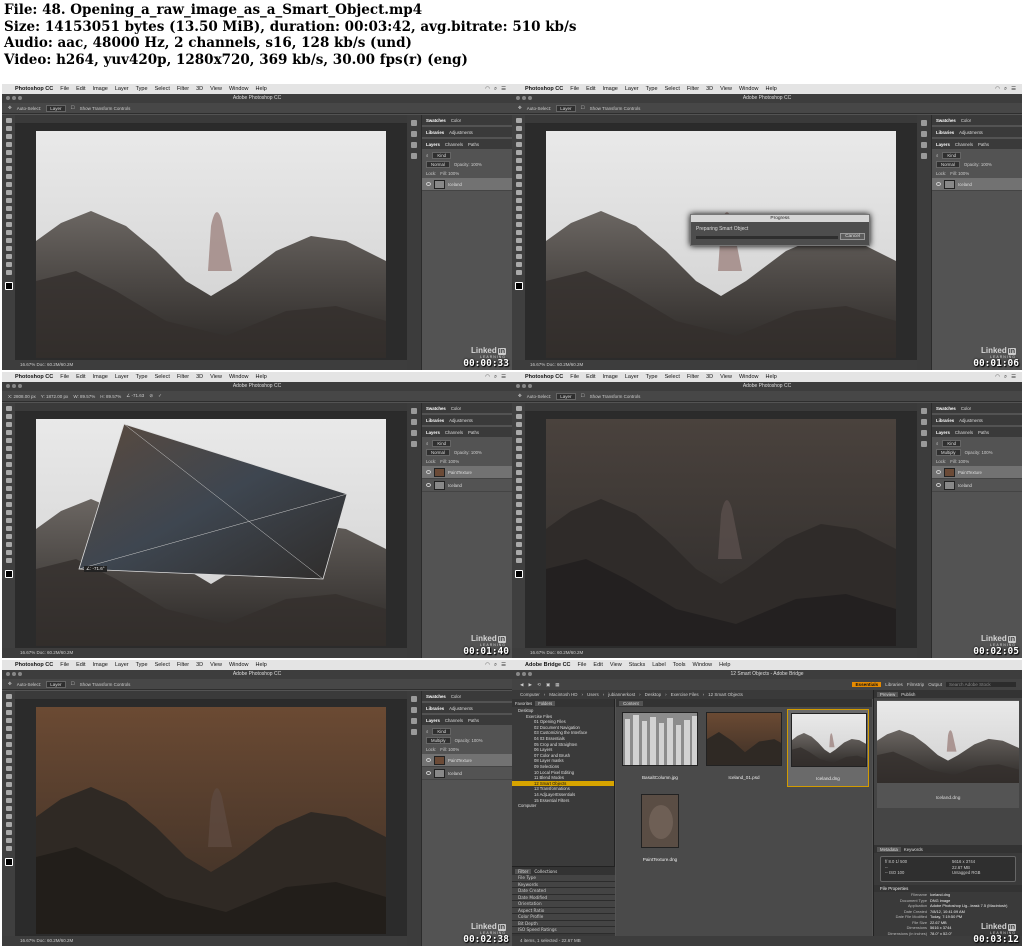 The height and width of the screenshot is (947, 1024). I want to click on list-icon: ☰, so click(1013, 377).